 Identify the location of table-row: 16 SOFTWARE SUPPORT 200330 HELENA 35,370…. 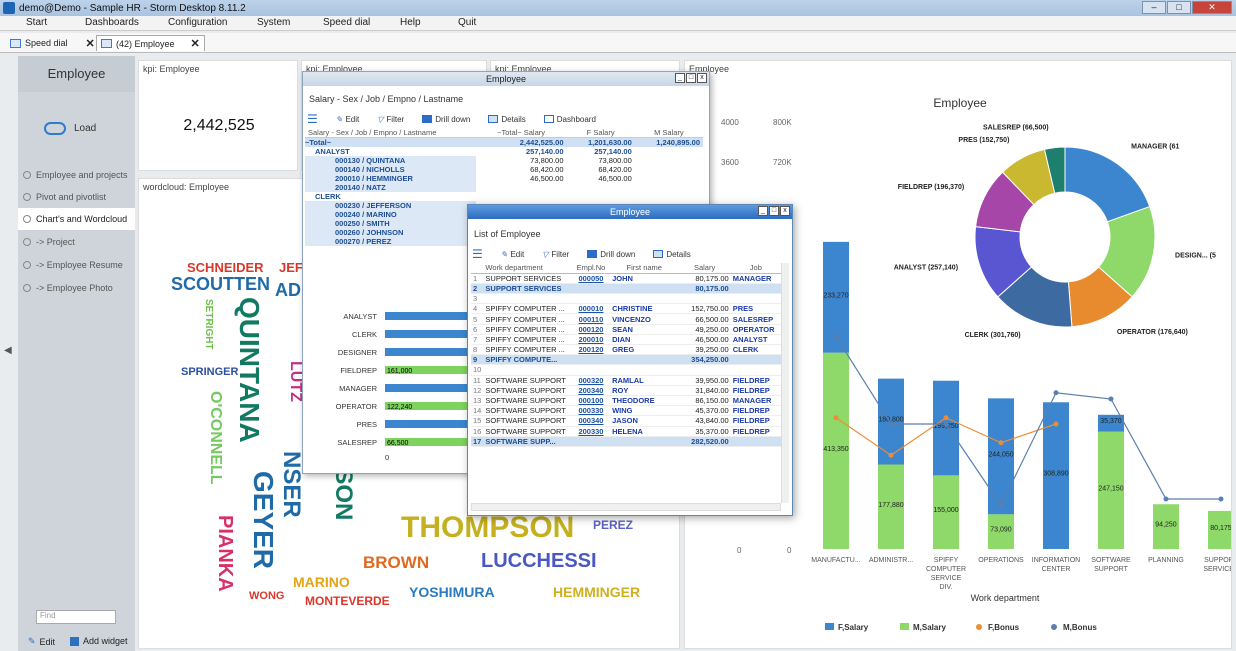
(626, 431).